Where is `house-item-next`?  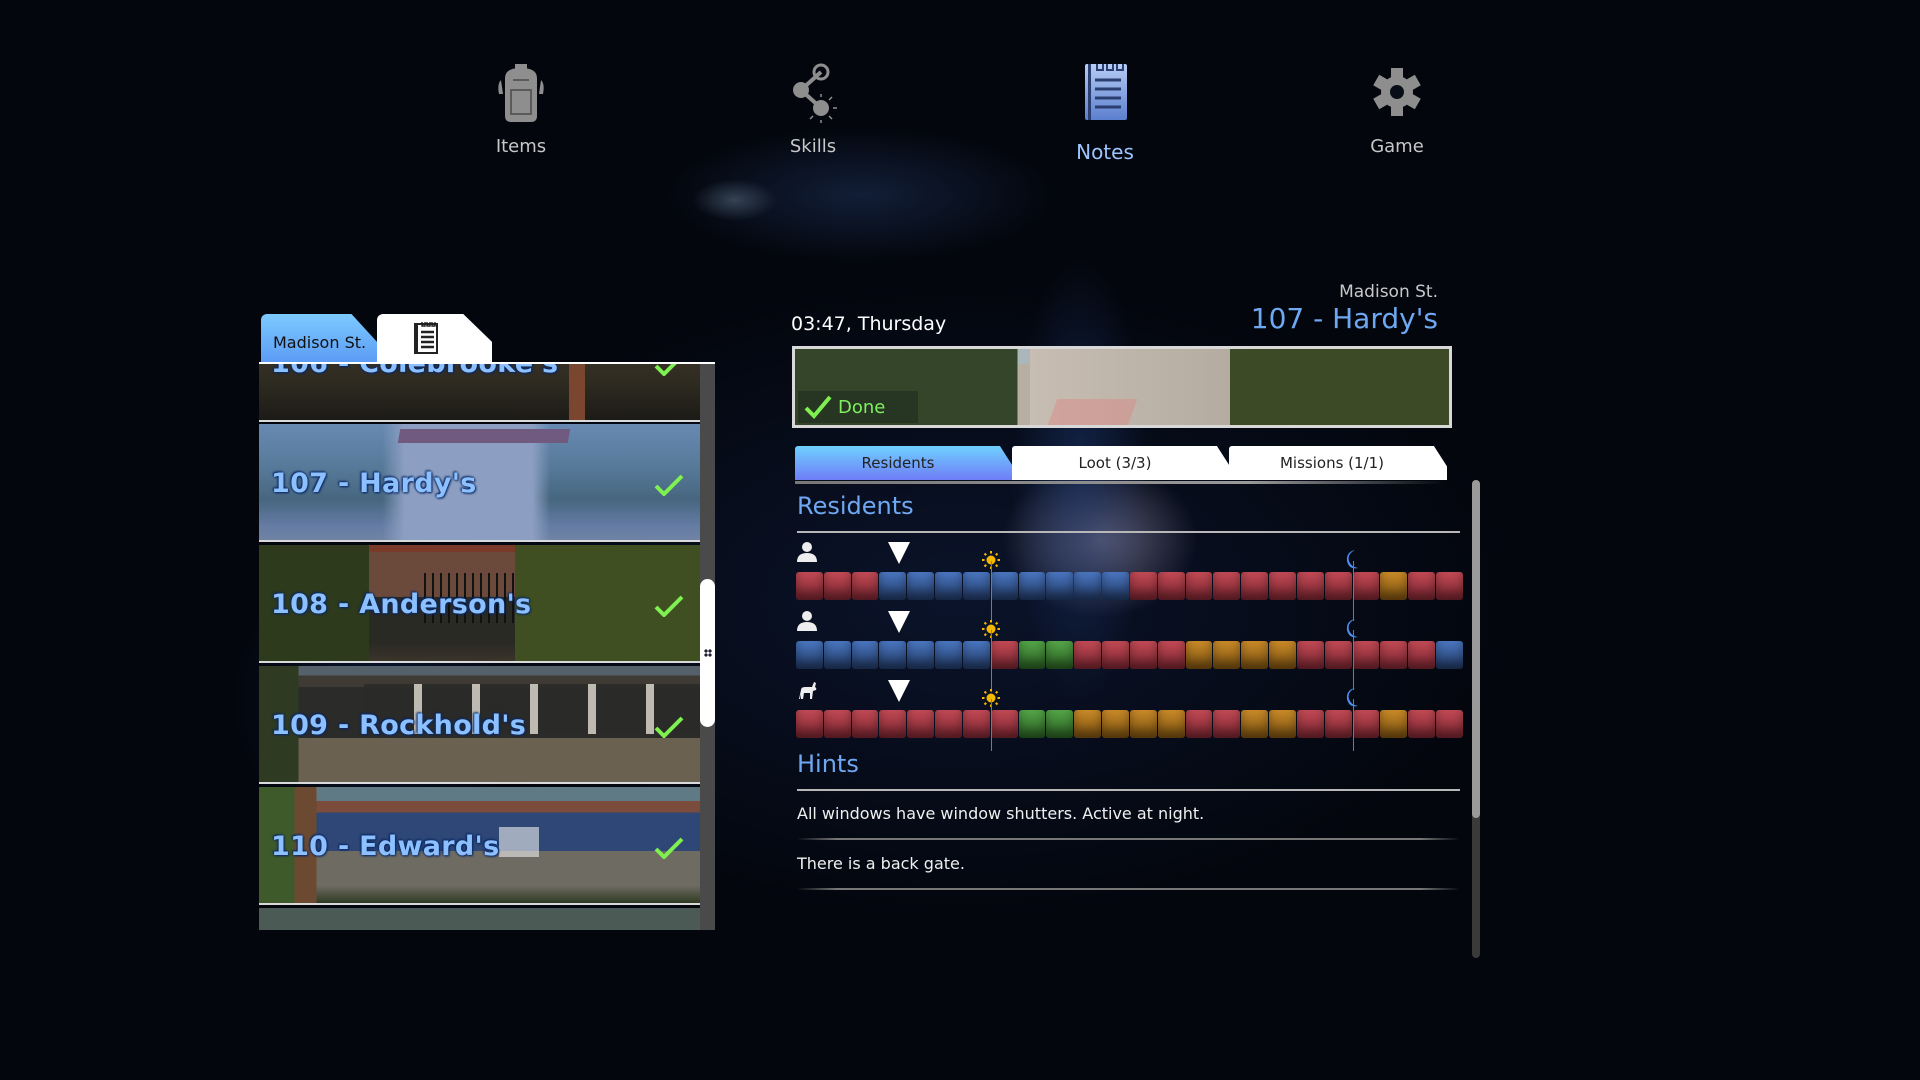 house-item-next is located at coordinates (479, 919).